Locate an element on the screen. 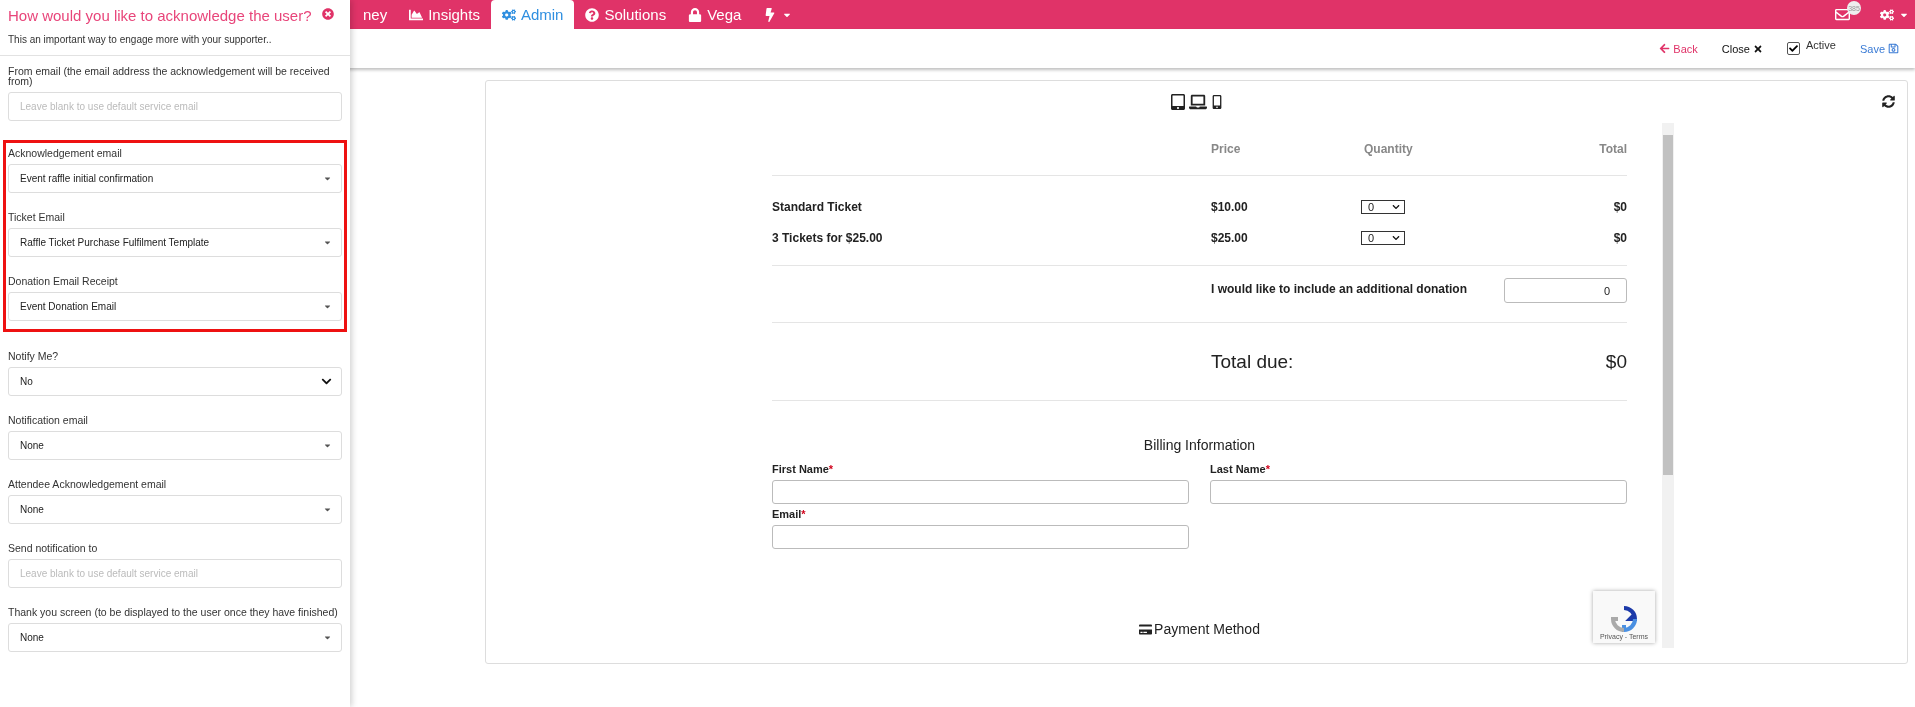  total-label: Total due: is located at coordinates (1253, 361).